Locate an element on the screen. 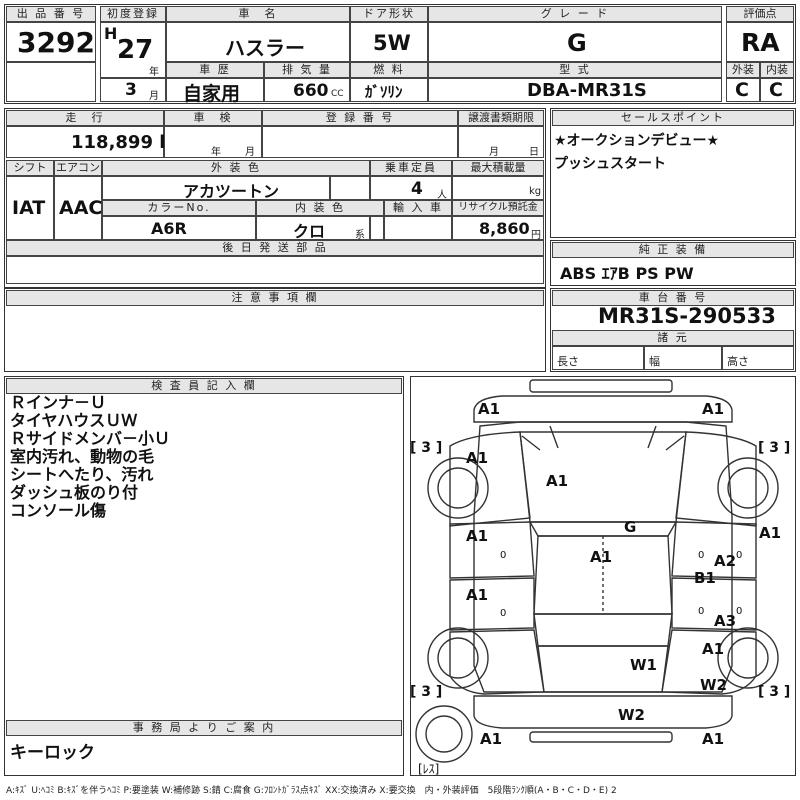 The height and width of the screenshot is (800, 800). int-color-unit: 系 is located at coordinates (360, 235).